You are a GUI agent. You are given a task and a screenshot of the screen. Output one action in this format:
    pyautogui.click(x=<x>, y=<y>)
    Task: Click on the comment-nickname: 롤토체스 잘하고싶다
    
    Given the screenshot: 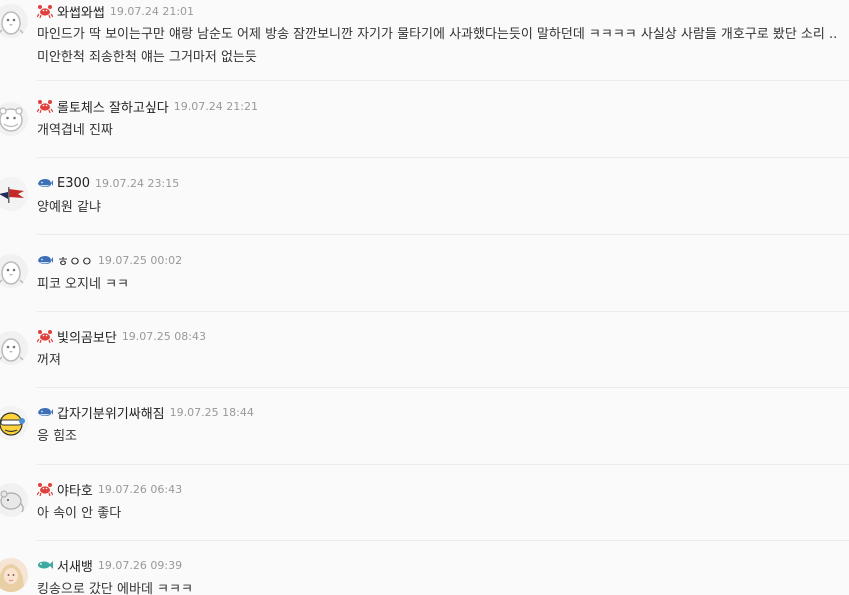 What is the action you would take?
    pyautogui.click(x=113, y=106)
    